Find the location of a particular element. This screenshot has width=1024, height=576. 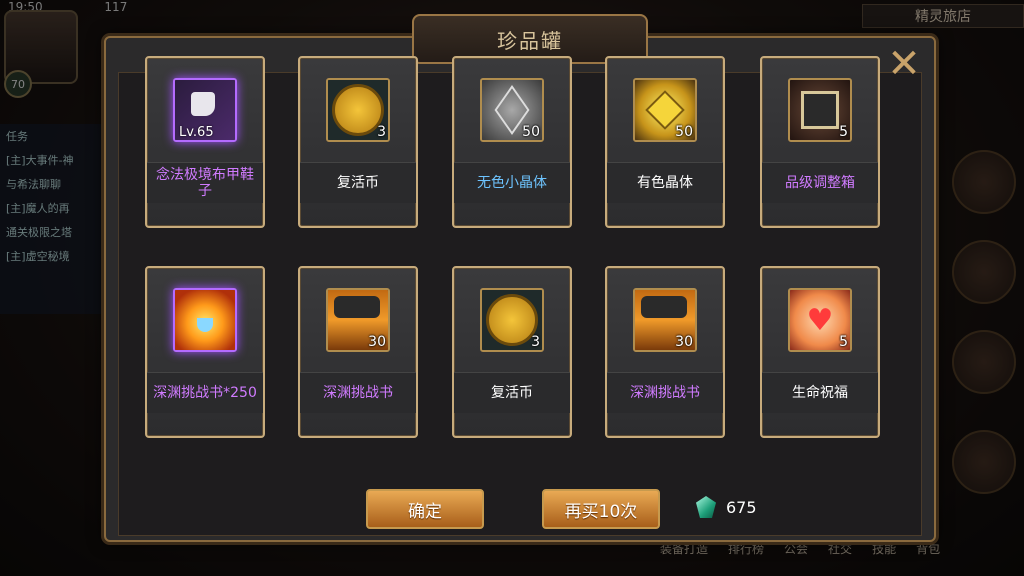

currency-amount: 675 is located at coordinates (741, 507).